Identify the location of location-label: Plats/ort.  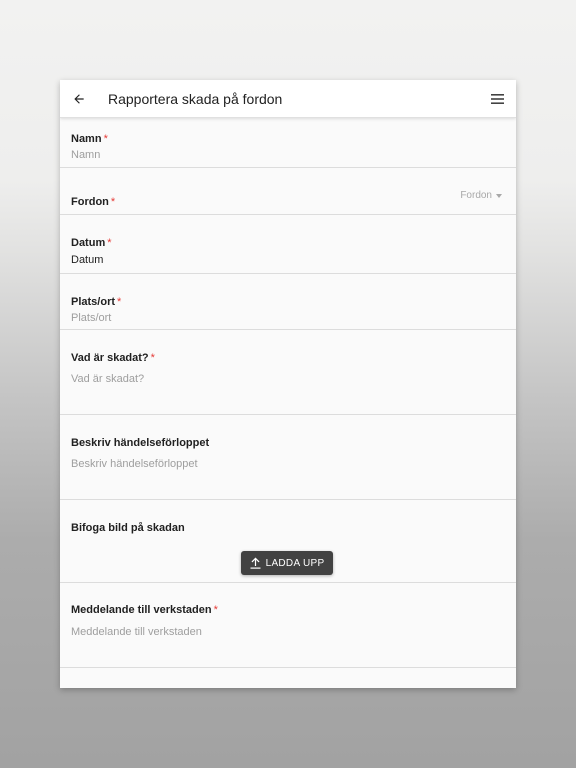
(93, 302).